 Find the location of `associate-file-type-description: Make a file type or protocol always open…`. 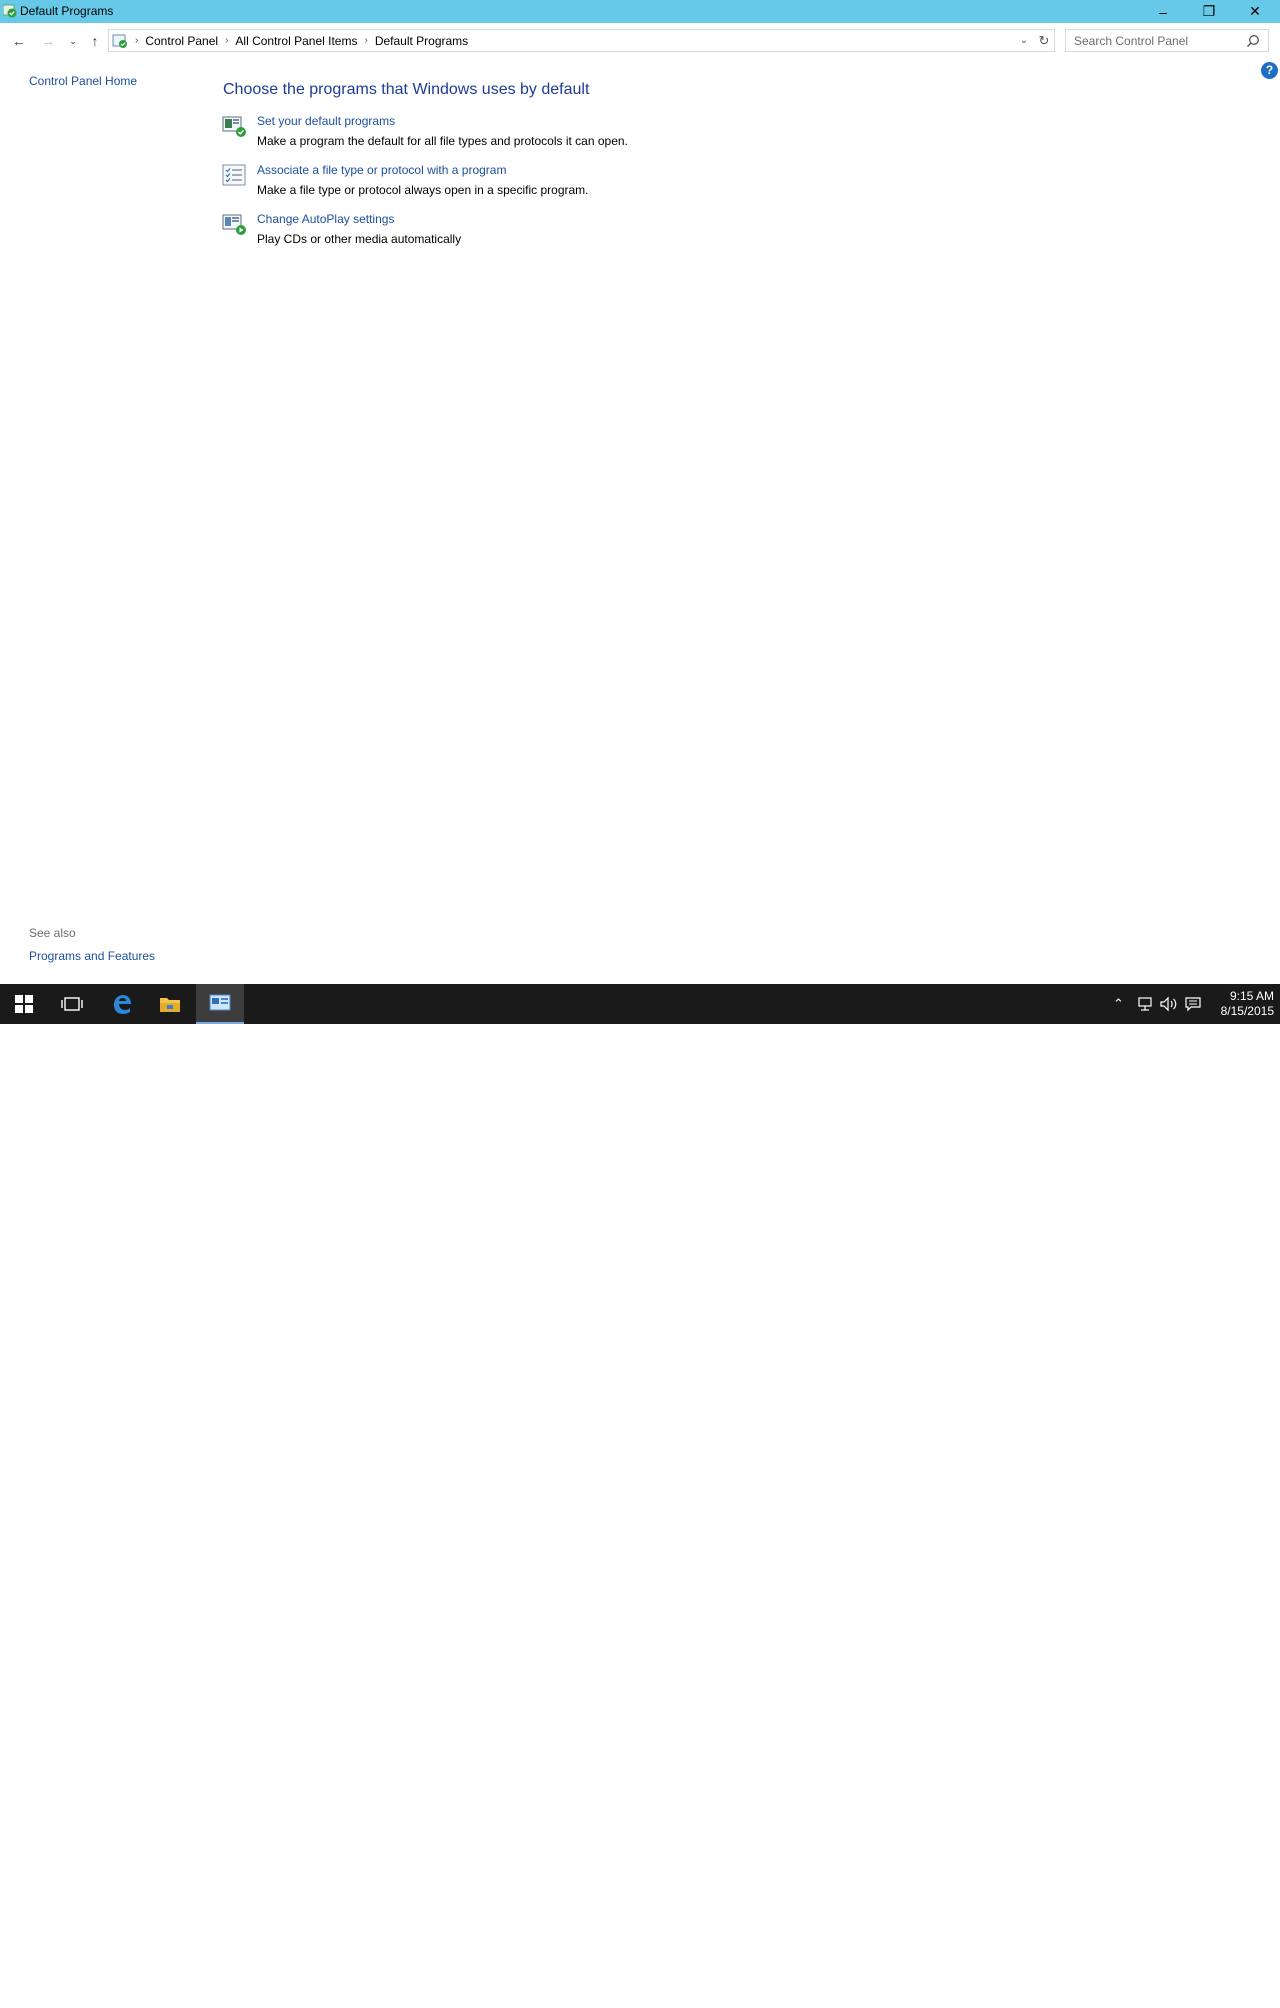

associate-file-type-description: Make a file type or protocol always open… is located at coordinates (423, 190).